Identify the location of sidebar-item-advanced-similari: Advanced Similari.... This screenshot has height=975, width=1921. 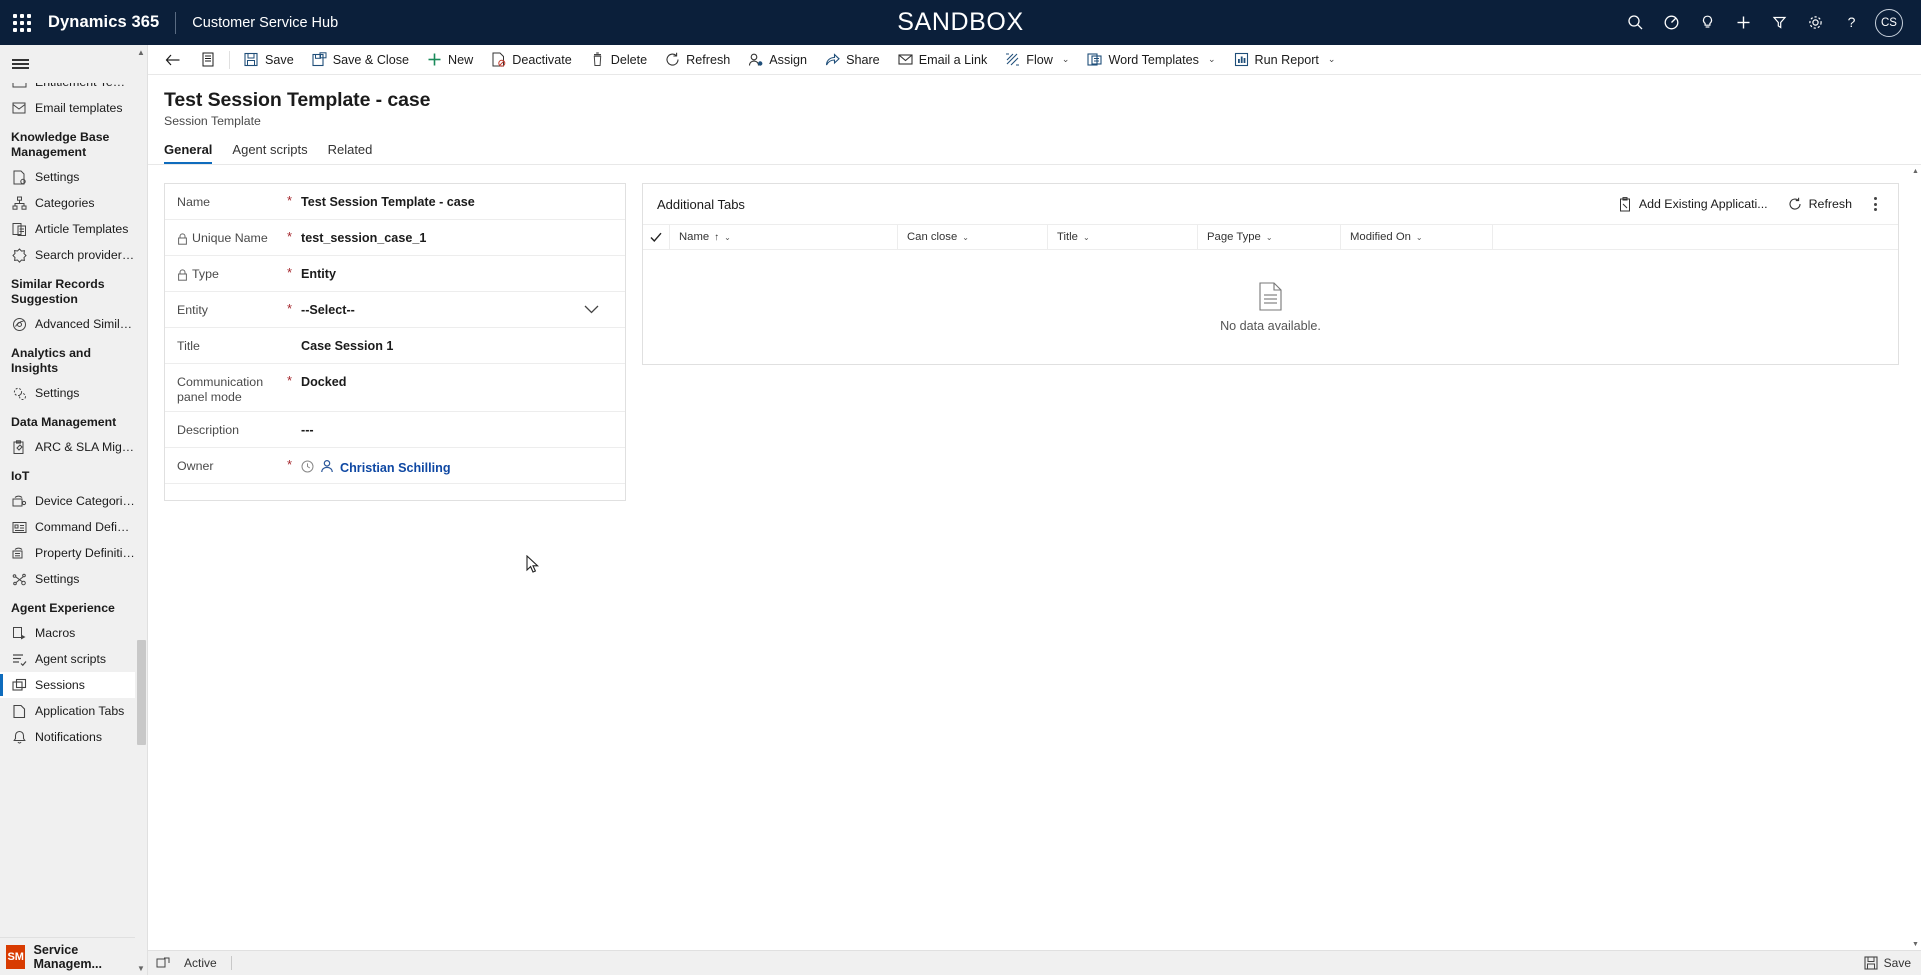
(67, 324).